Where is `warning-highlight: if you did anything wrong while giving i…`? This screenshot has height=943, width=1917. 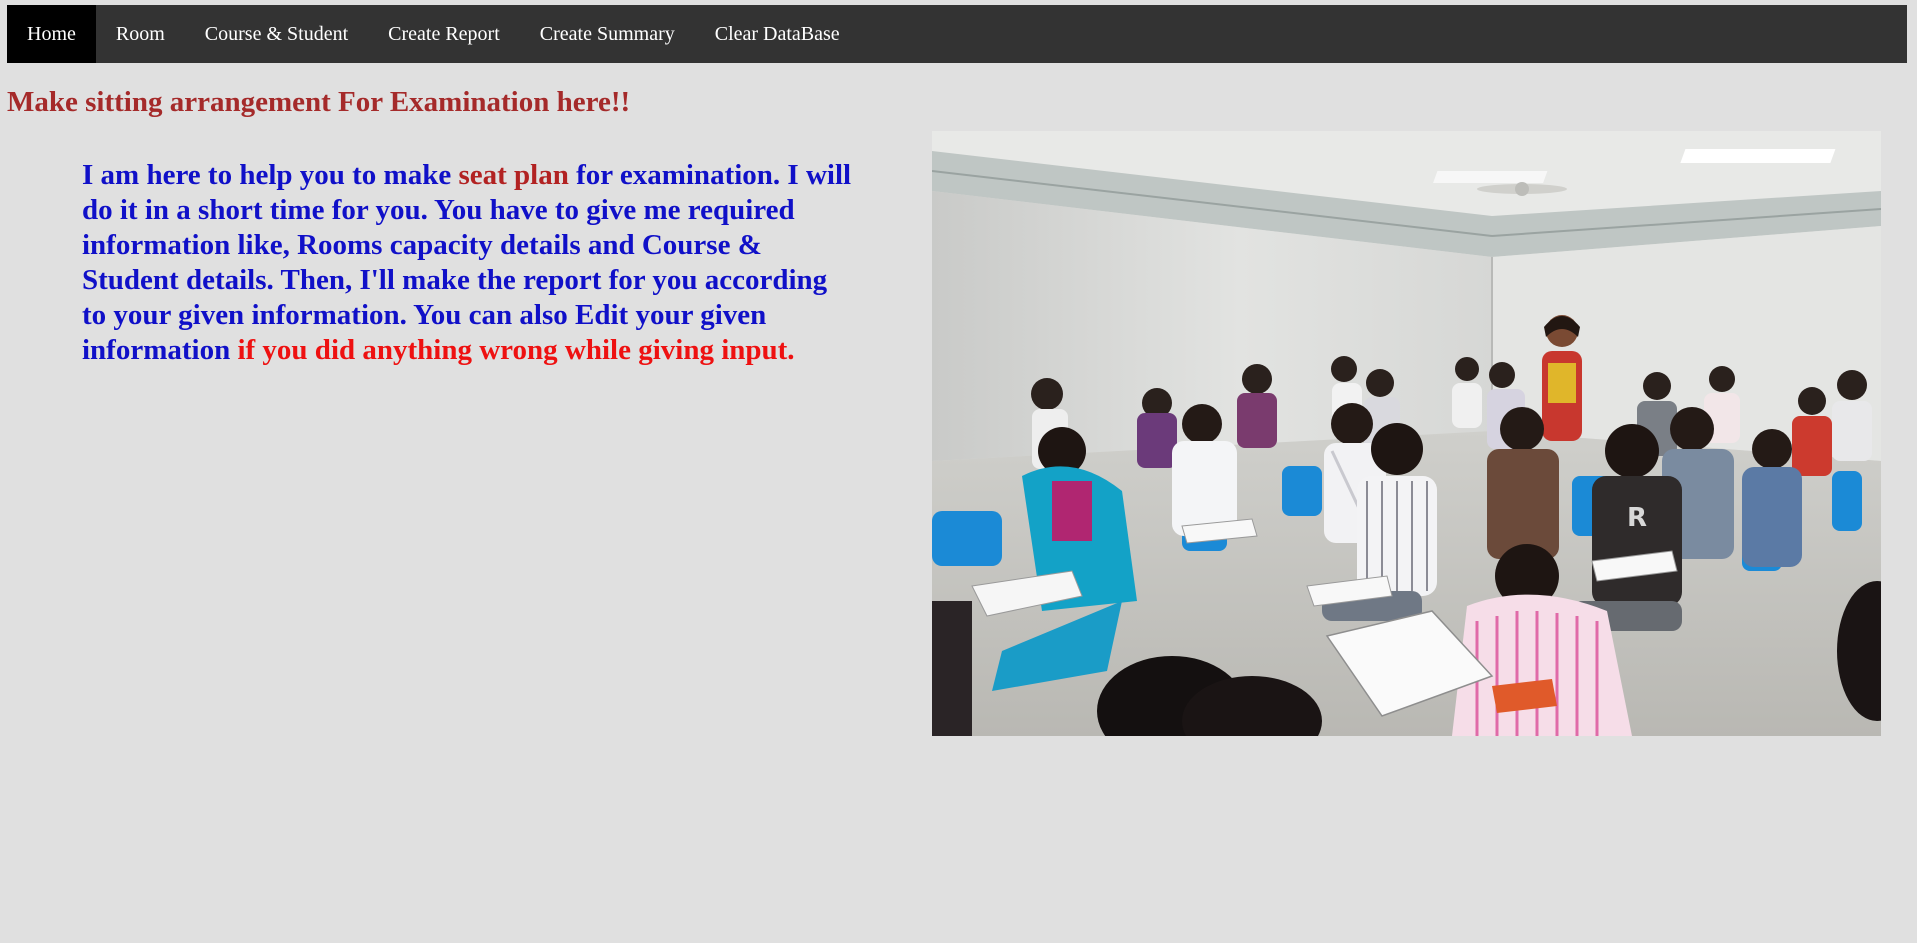
warning-highlight: if you did anything wrong while giving i… is located at coordinates (516, 350).